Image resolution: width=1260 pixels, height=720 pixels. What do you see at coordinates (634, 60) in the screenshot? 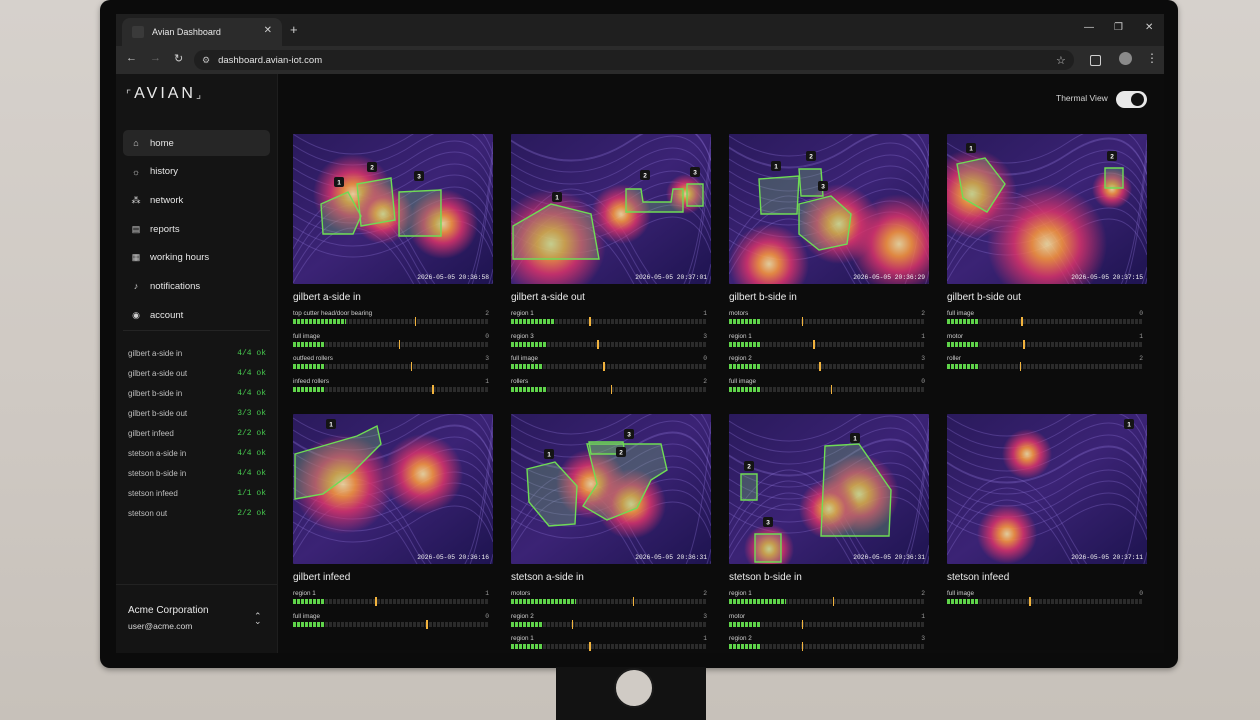
I see `url-bar: ⚙ dashboard.avian-iot.com` at bounding box center [634, 60].